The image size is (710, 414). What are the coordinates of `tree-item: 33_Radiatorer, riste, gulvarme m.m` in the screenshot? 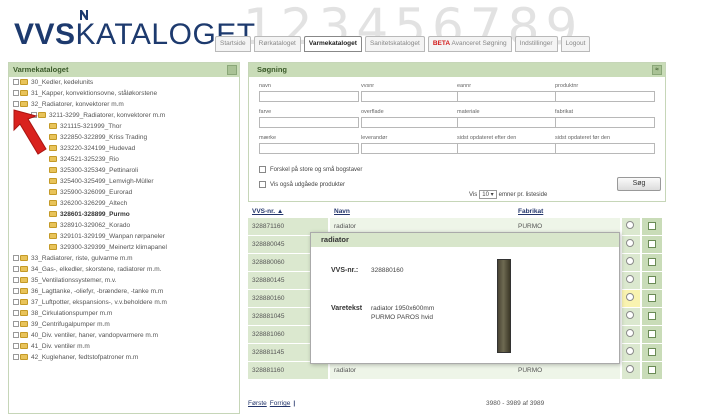 It's located at (124, 258).